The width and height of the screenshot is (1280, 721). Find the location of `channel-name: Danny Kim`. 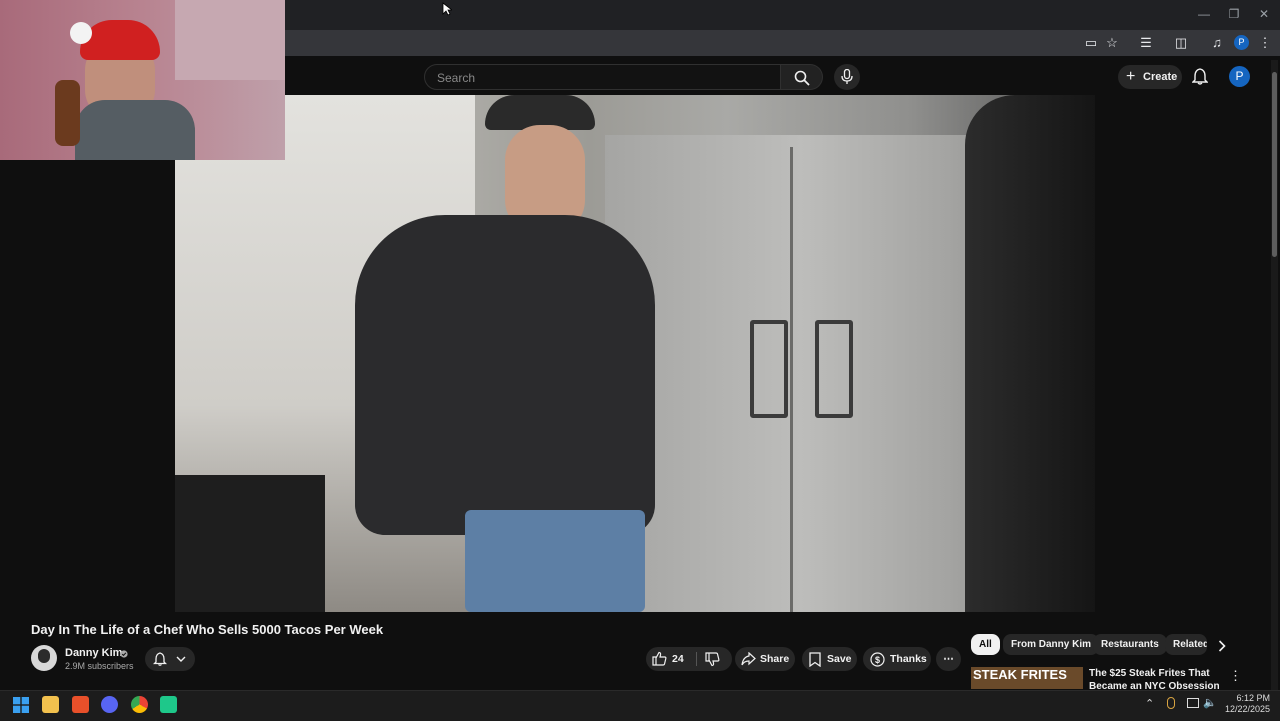

channel-name: Danny Kim is located at coordinates (93, 653).